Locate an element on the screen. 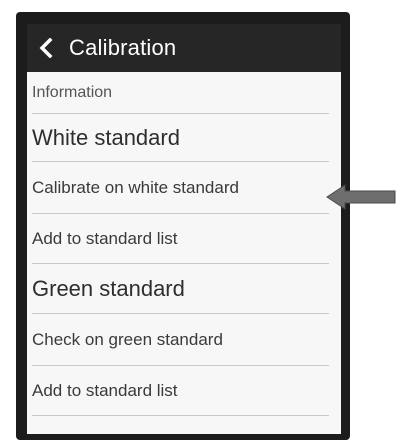 The image size is (403, 445). arrow-left-icon is located at coordinates (361, 197).